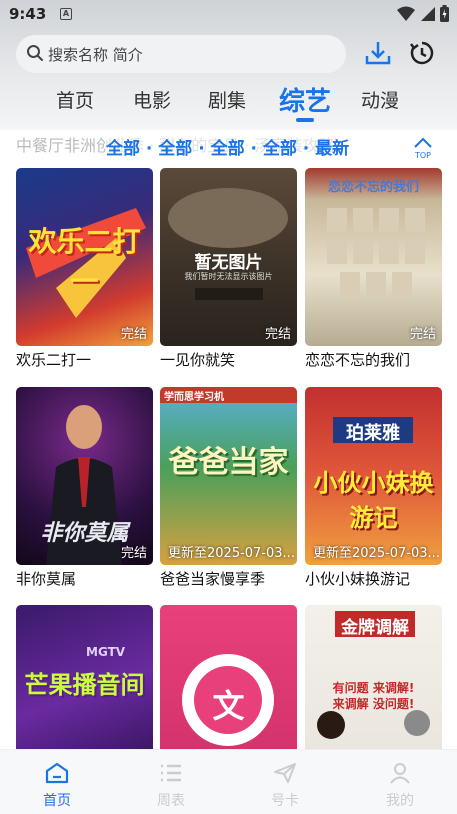 The height and width of the screenshot is (814, 457). I want to click on poster-title-art: 爸爸当家, so click(228, 462).